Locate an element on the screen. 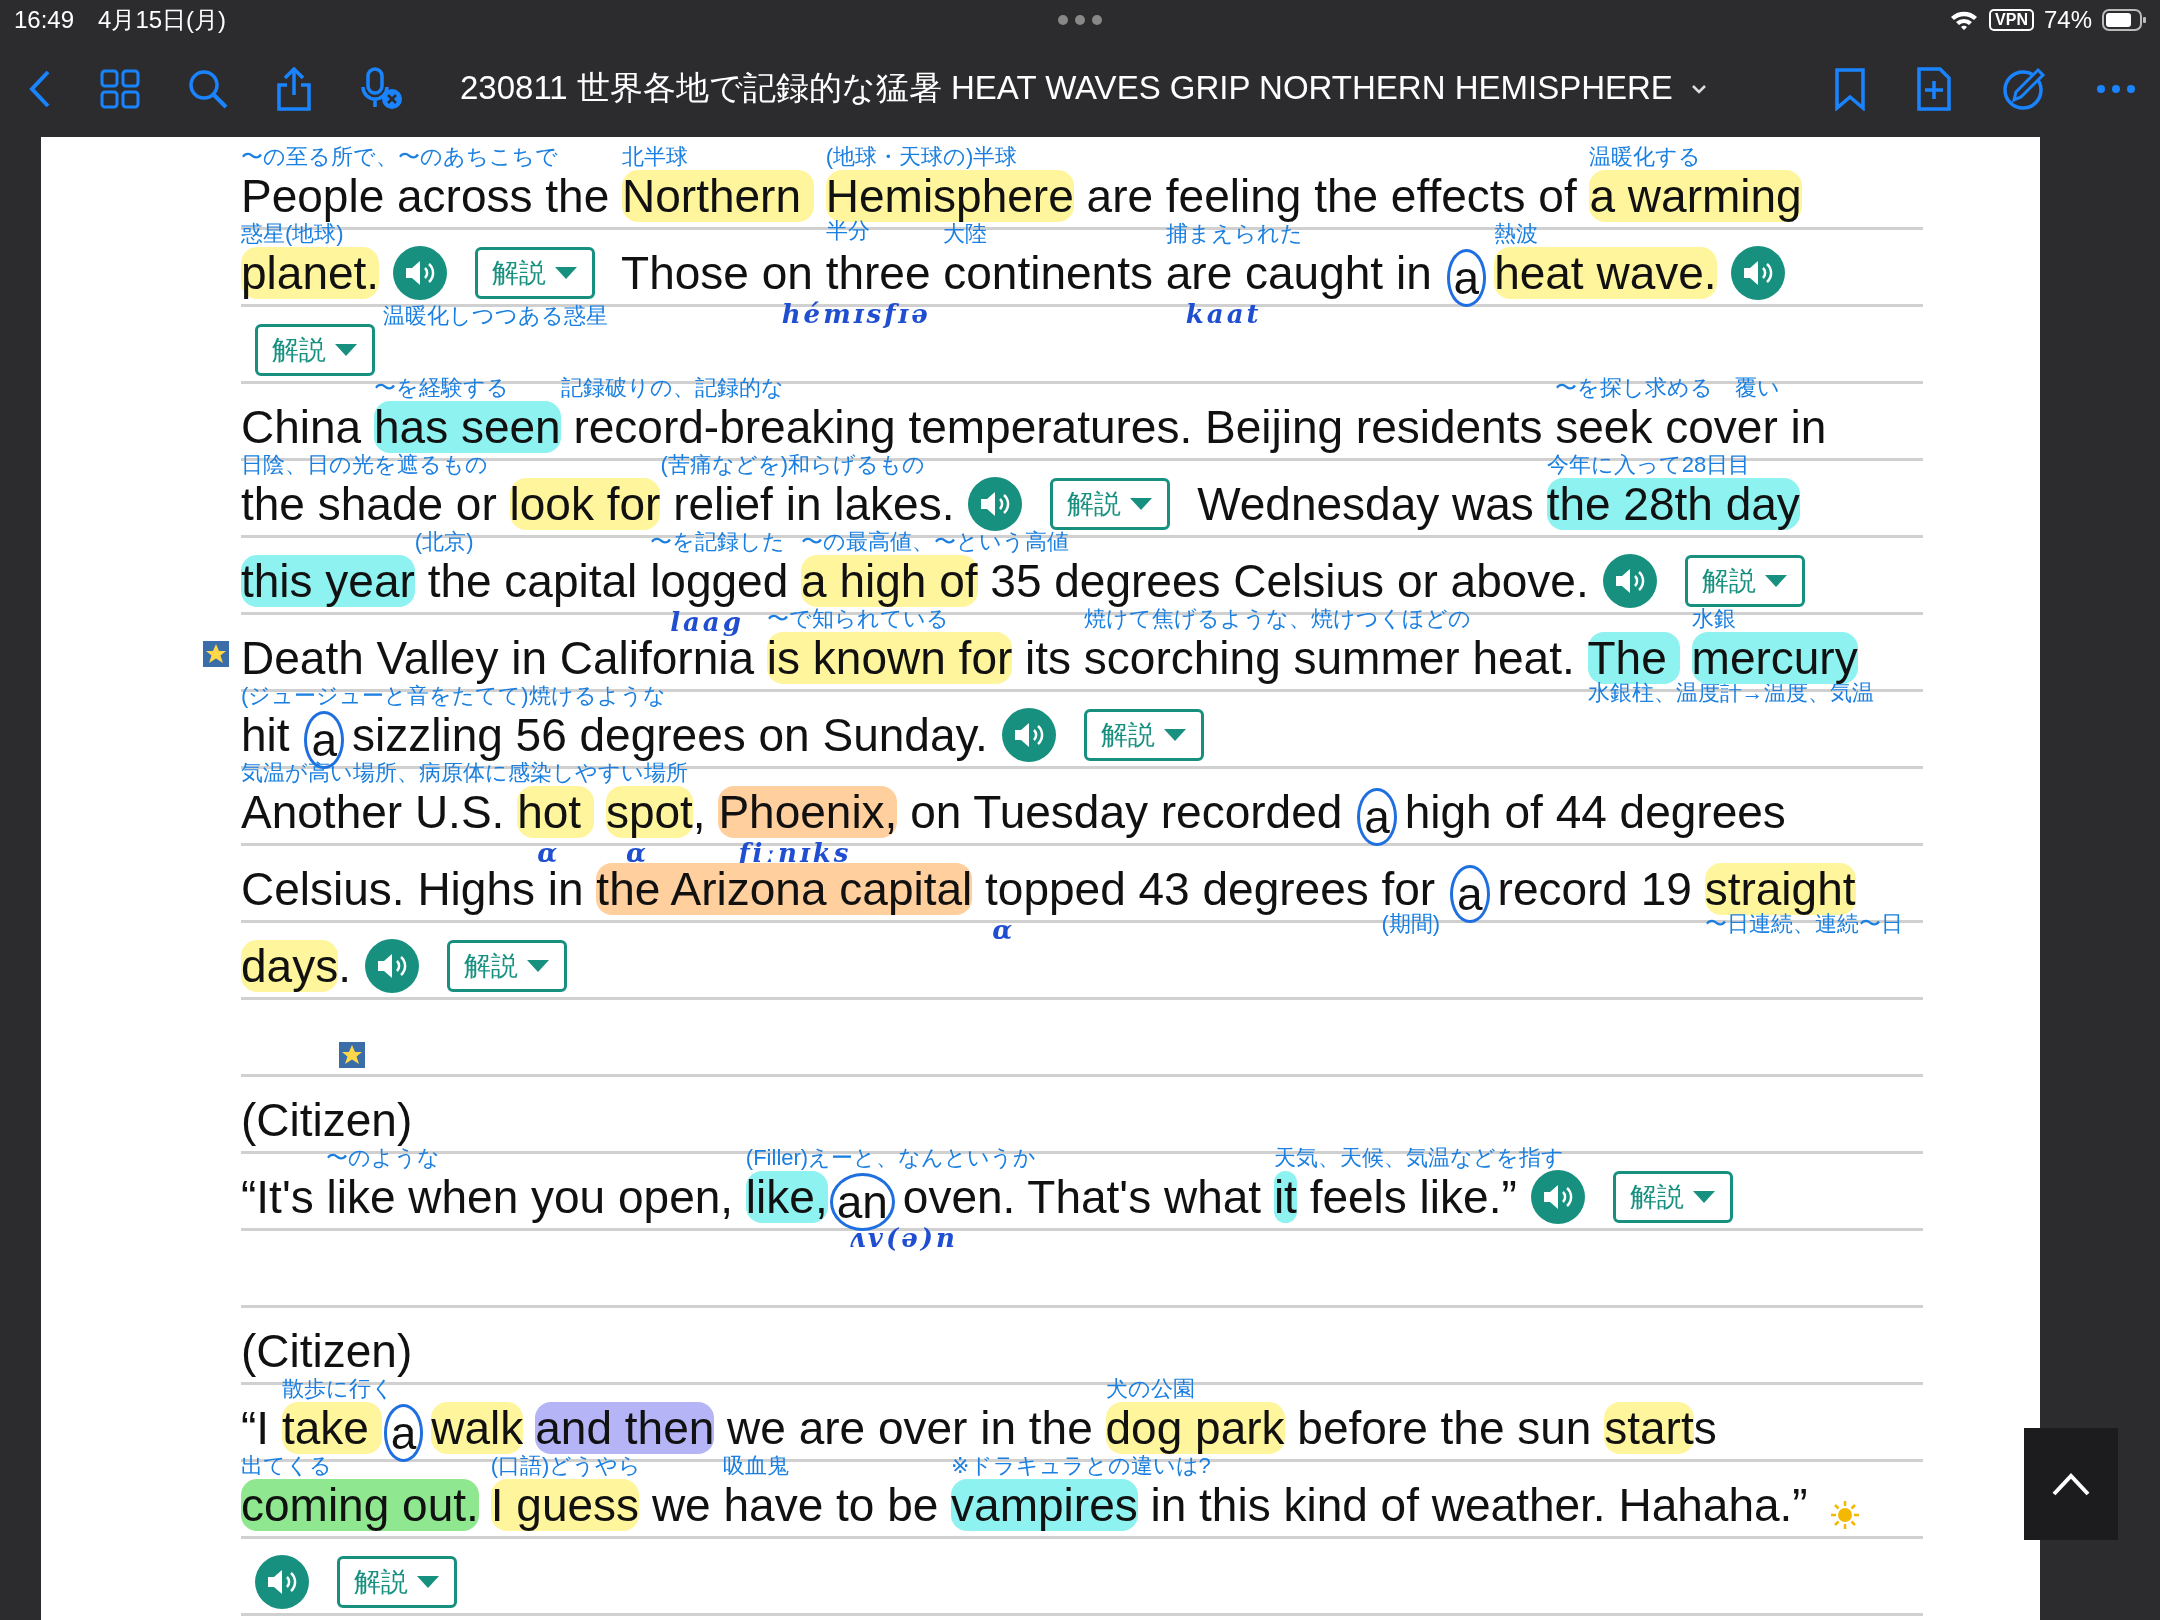 The width and height of the screenshot is (2160, 1620). highlighted-phrase: is known for is located at coordinates (889, 658).